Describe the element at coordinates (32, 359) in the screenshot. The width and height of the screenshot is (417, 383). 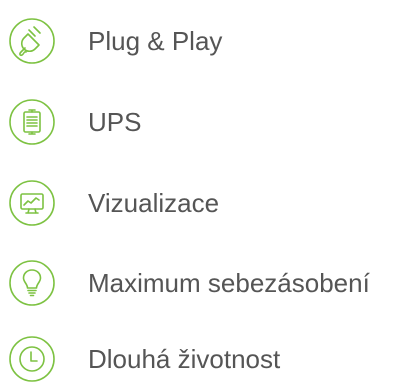
I see `clock-icon` at that location.